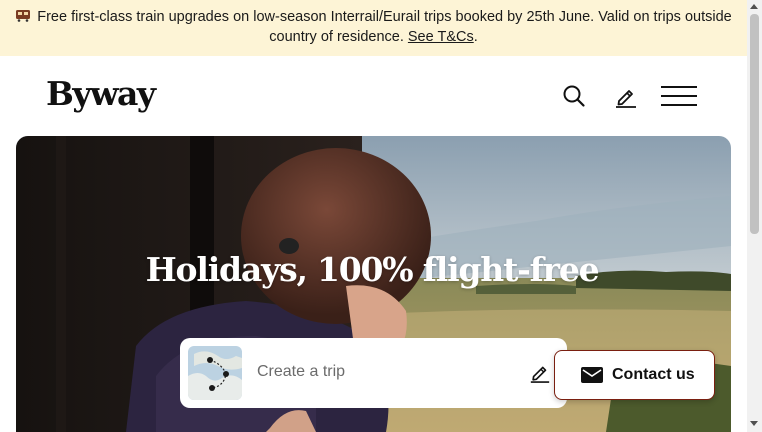  What do you see at coordinates (441, 37) in the screenshot?
I see `terms-link: See T&Cs` at bounding box center [441, 37].